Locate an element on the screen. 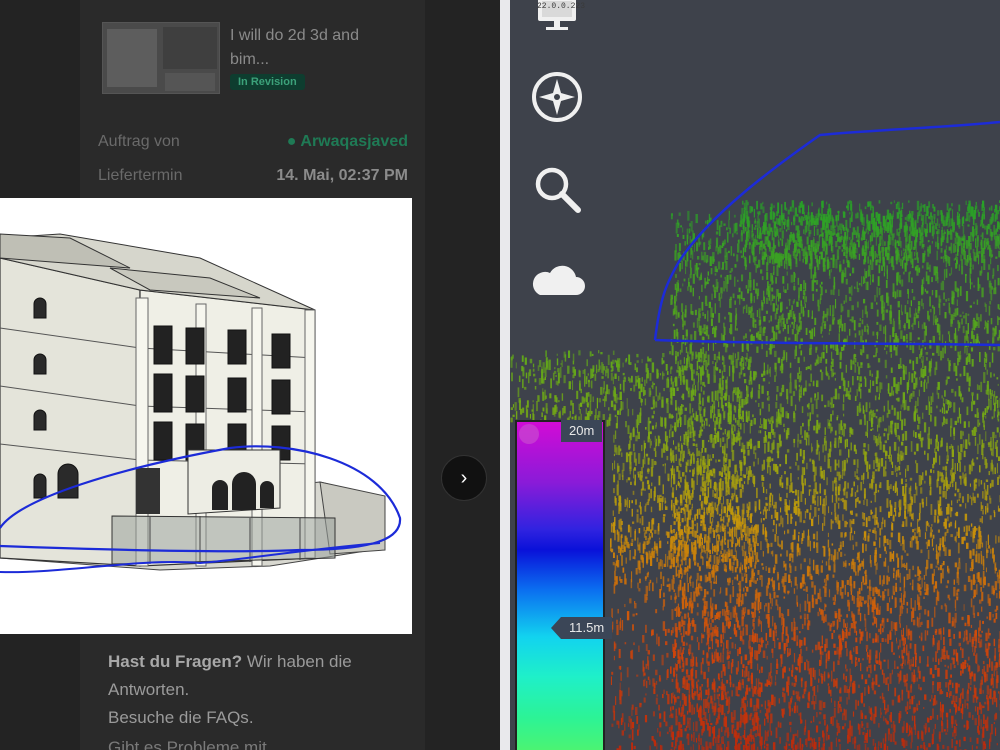 This screenshot has height=750, width=1000. buyer-row: Auftrag von ● Arwaqasjaved is located at coordinates (253, 144).